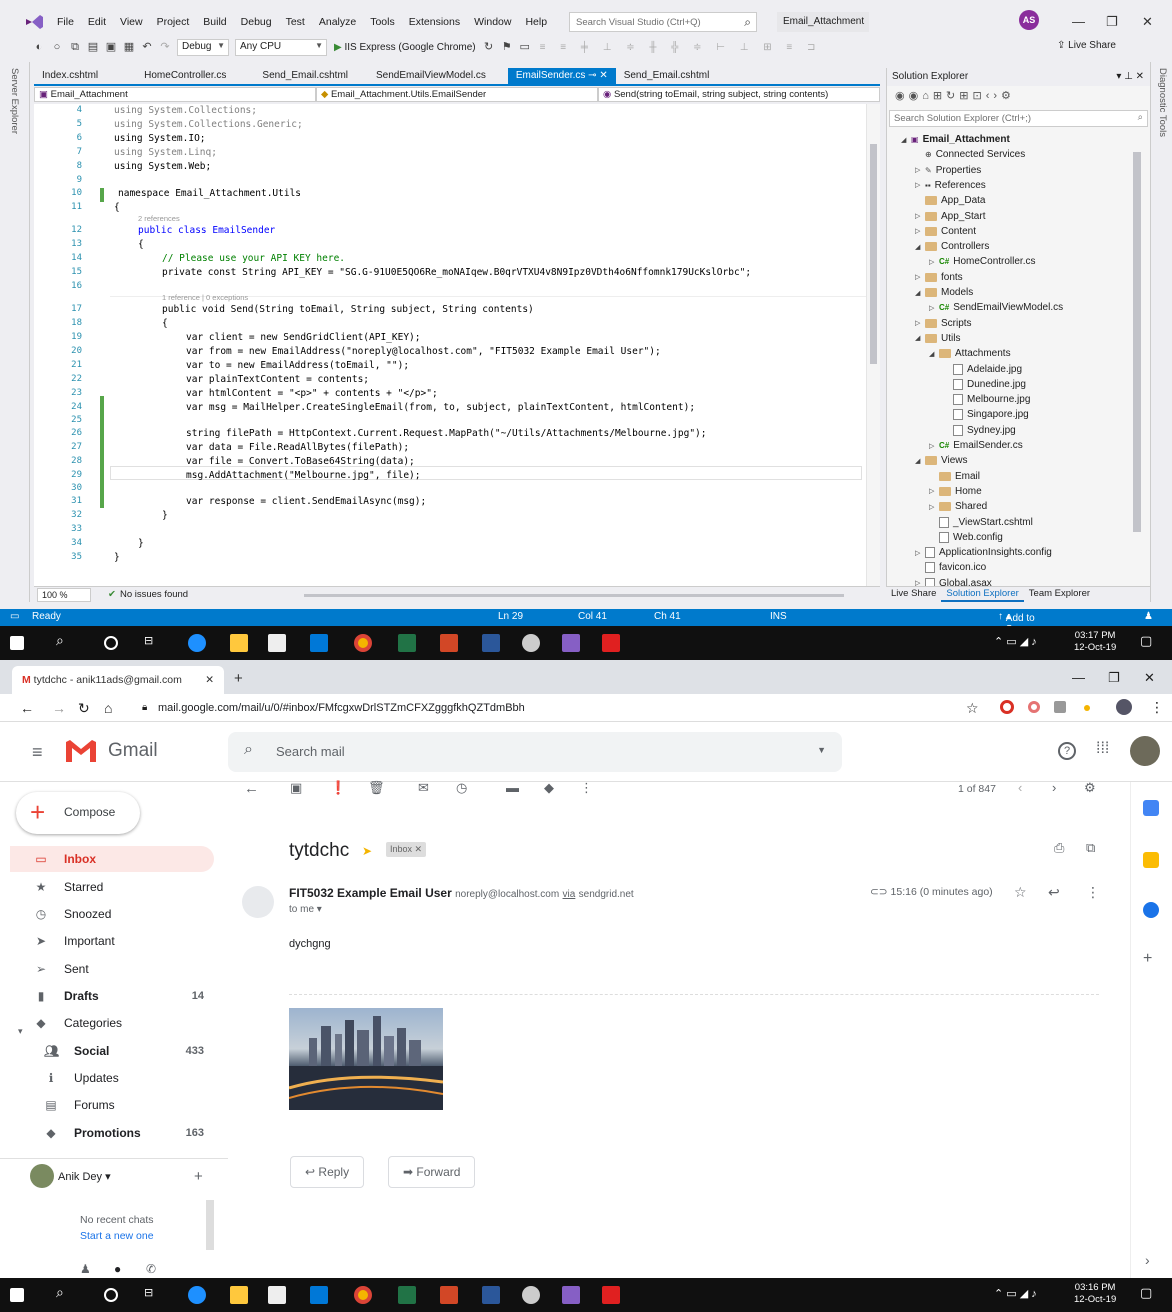 The height and width of the screenshot is (1312, 1172). I want to click on clock: 03:17 PM 12-Oct-19, so click(1095, 642).